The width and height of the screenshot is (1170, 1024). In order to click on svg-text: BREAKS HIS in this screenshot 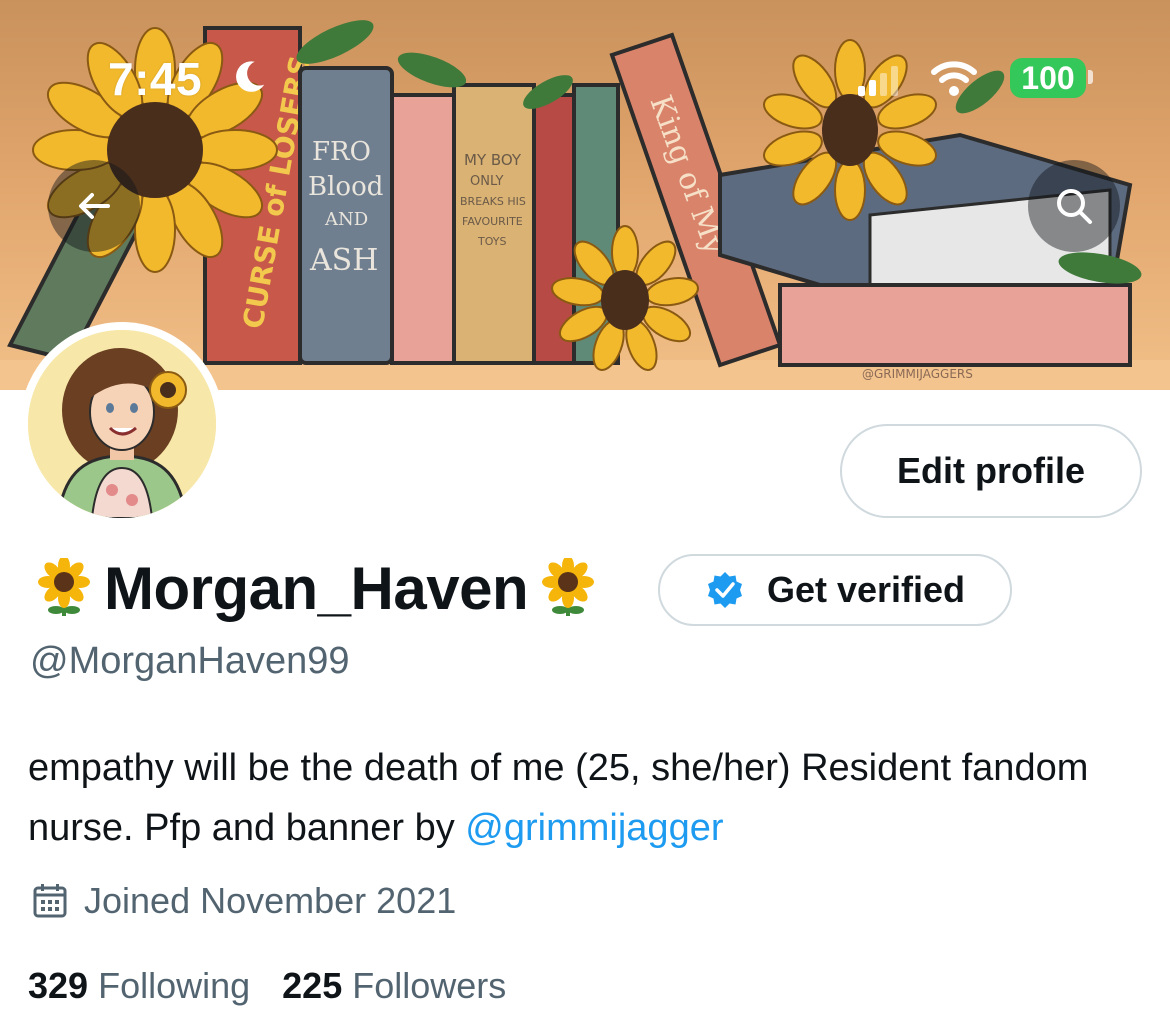, I will do `click(493, 201)`.